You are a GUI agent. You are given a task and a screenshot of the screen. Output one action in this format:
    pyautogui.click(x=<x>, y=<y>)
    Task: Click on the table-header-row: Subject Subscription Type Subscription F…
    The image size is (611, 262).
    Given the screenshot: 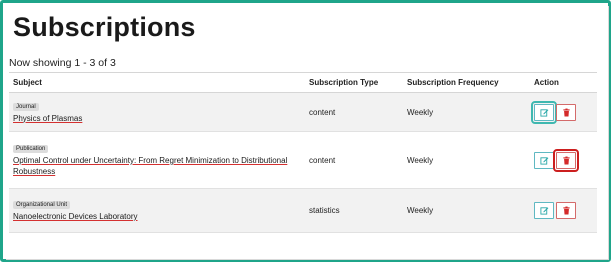 What is the action you would take?
    pyautogui.click(x=303, y=82)
    